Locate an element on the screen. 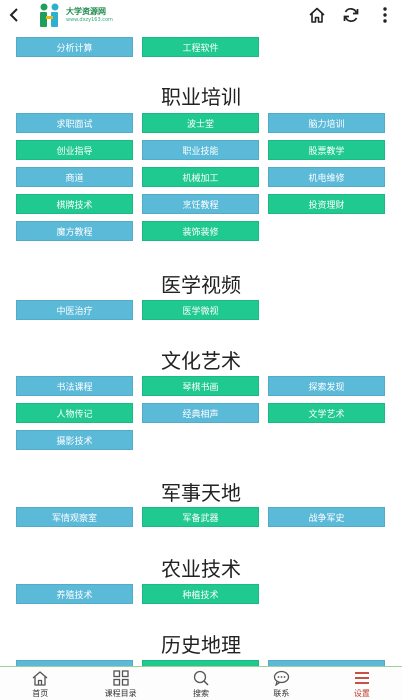 The image size is (402, 700). top-category-row: 分析计算 工程软件 is located at coordinates (201, 48).